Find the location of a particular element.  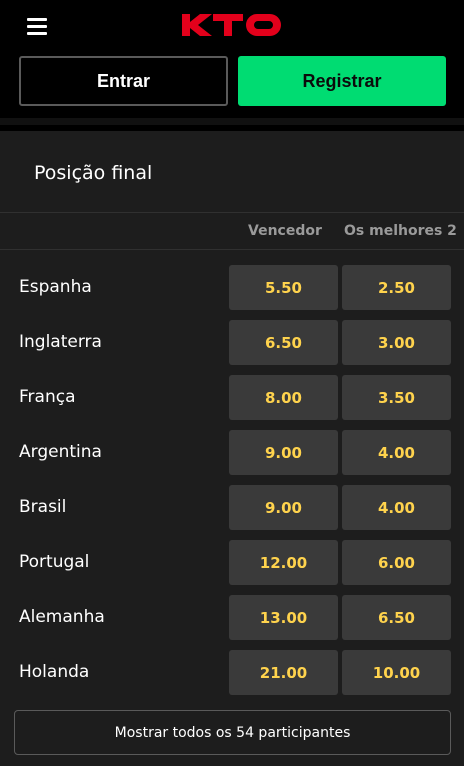

table-row: Argentina 9.00 4.00 is located at coordinates (232, 452).